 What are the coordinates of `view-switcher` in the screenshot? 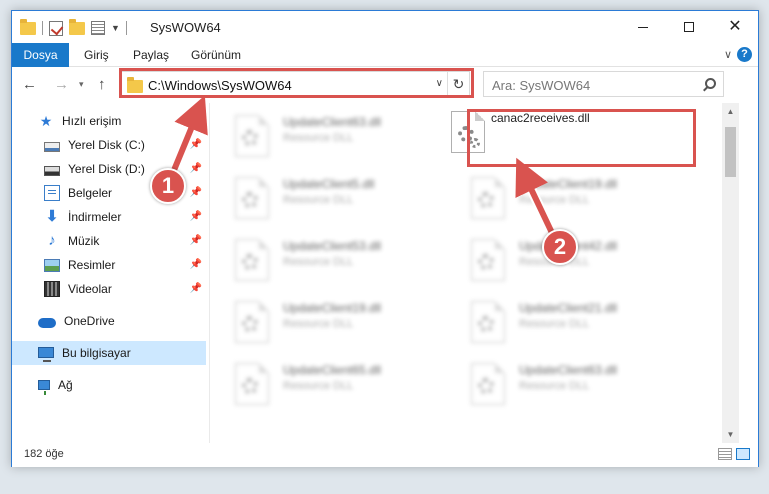 It's located at (734, 454).